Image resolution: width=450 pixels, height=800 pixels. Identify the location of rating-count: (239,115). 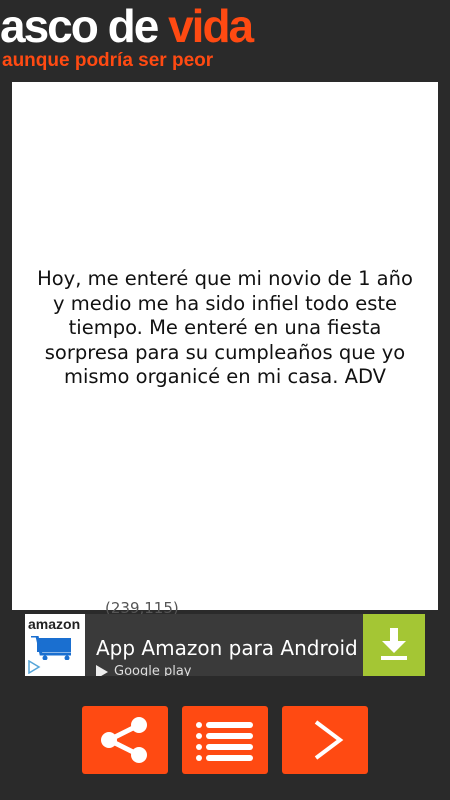
(142, 608).